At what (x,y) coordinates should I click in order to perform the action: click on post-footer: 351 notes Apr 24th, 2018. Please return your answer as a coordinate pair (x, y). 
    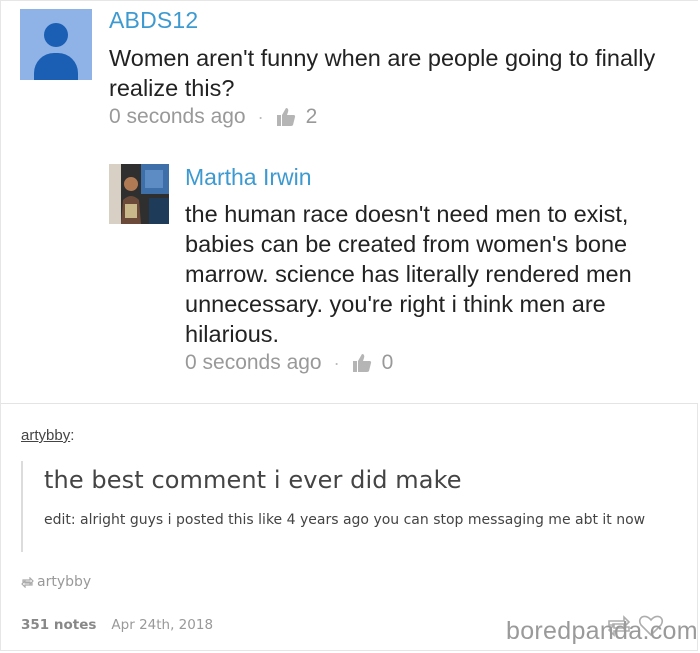
    Looking at the image, I should click on (117, 625).